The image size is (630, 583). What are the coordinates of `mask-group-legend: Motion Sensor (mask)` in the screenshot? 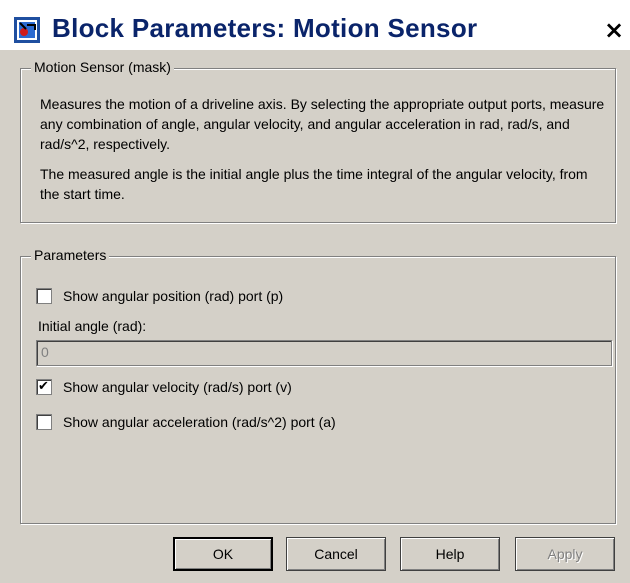 It's located at (102, 67).